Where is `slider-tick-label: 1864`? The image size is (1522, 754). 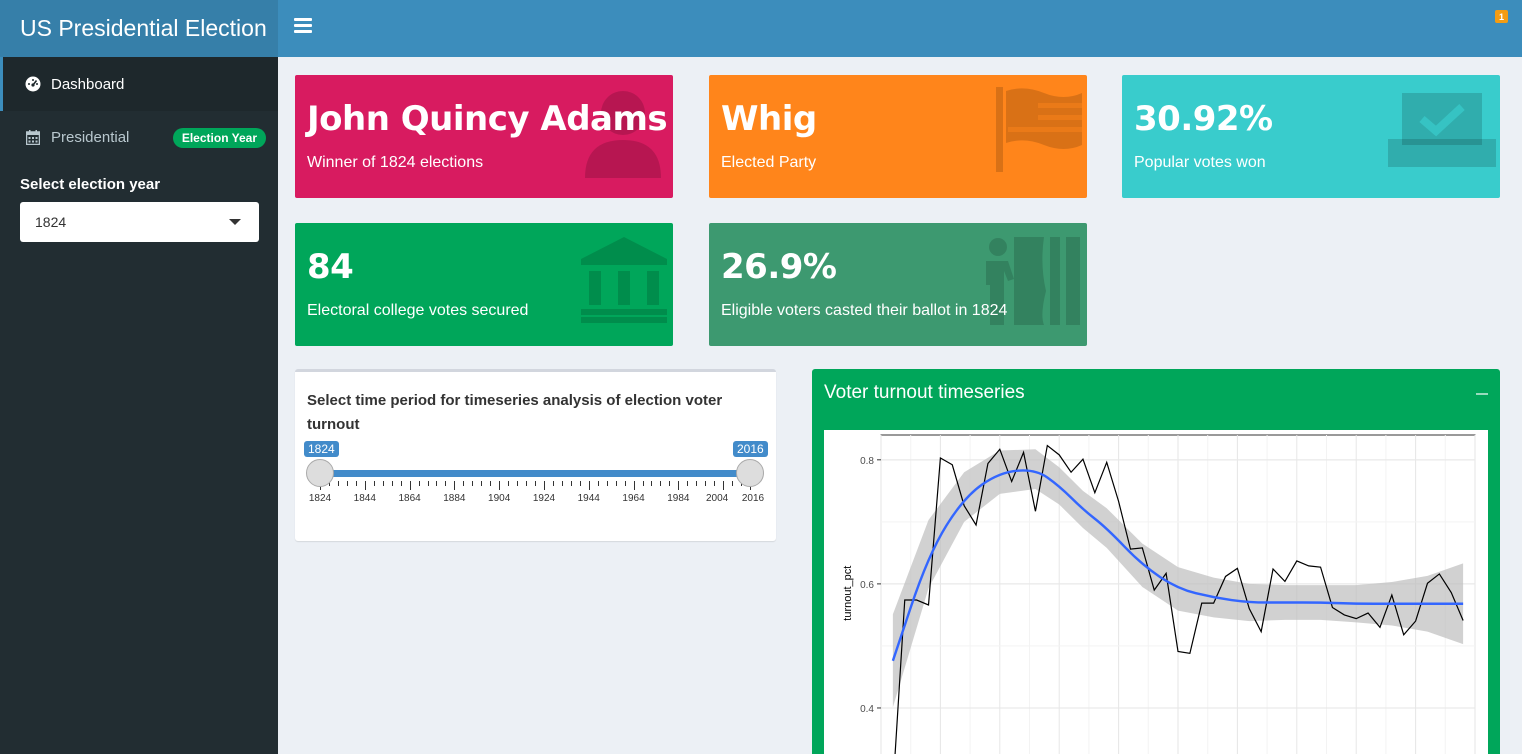
slider-tick-label: 1864 is located at coordinates (409, 498).